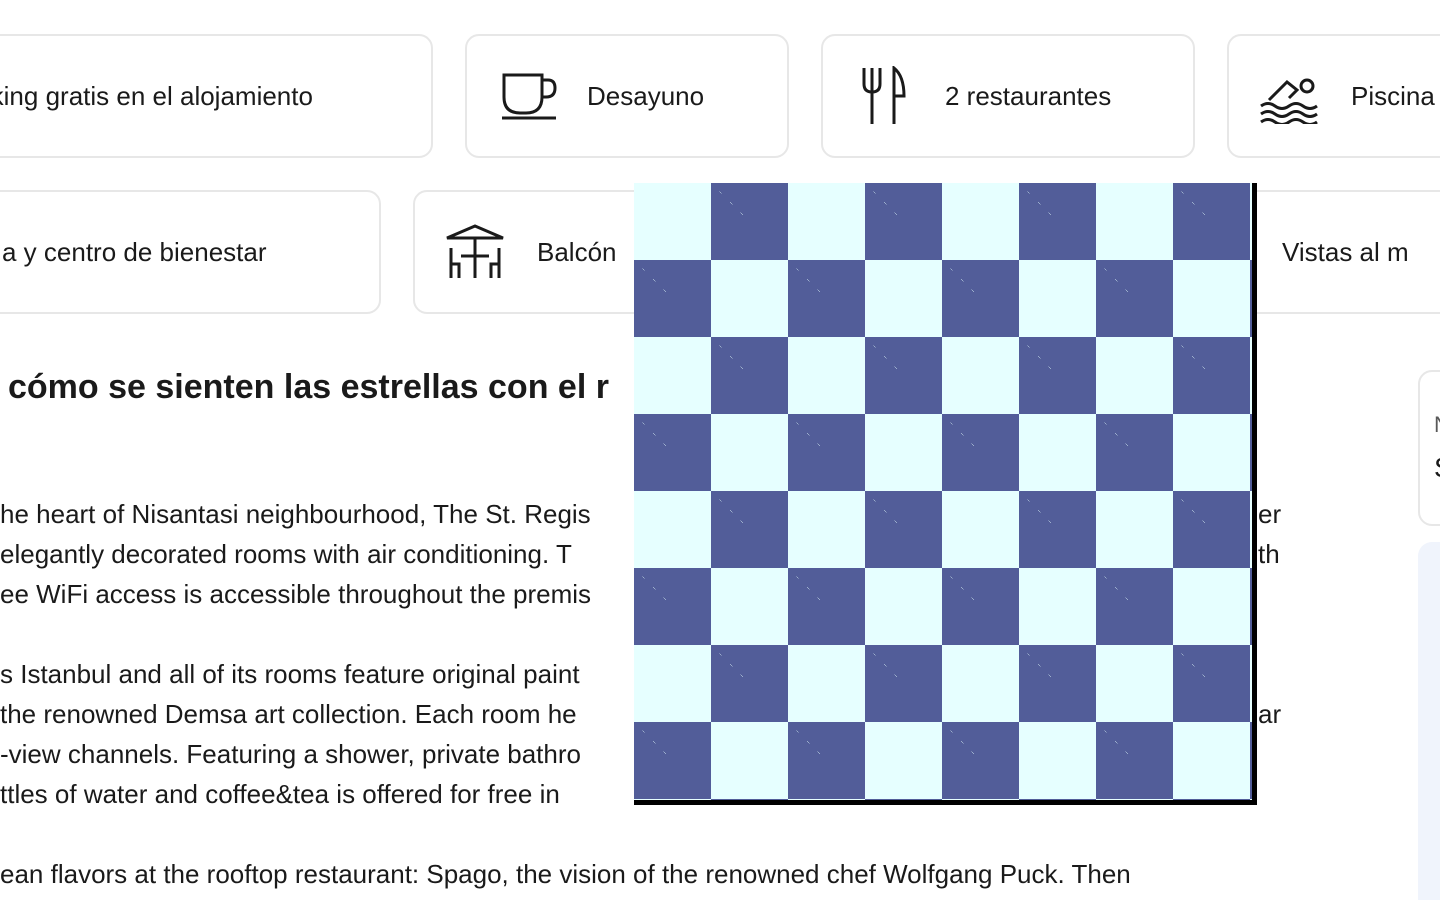  I want to click on facility-card-pool: Piscina, so click(1333, 96).